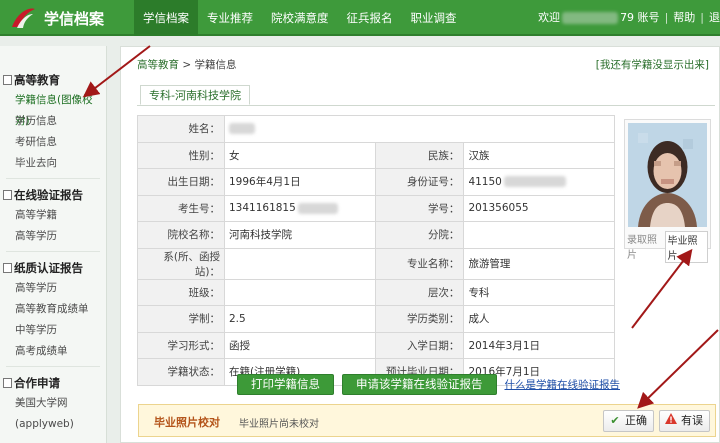 This screenshot has width=720, height=443. I want to click on sidebar-item-paper-higher-degree: 高等学历, so click(53, 288).